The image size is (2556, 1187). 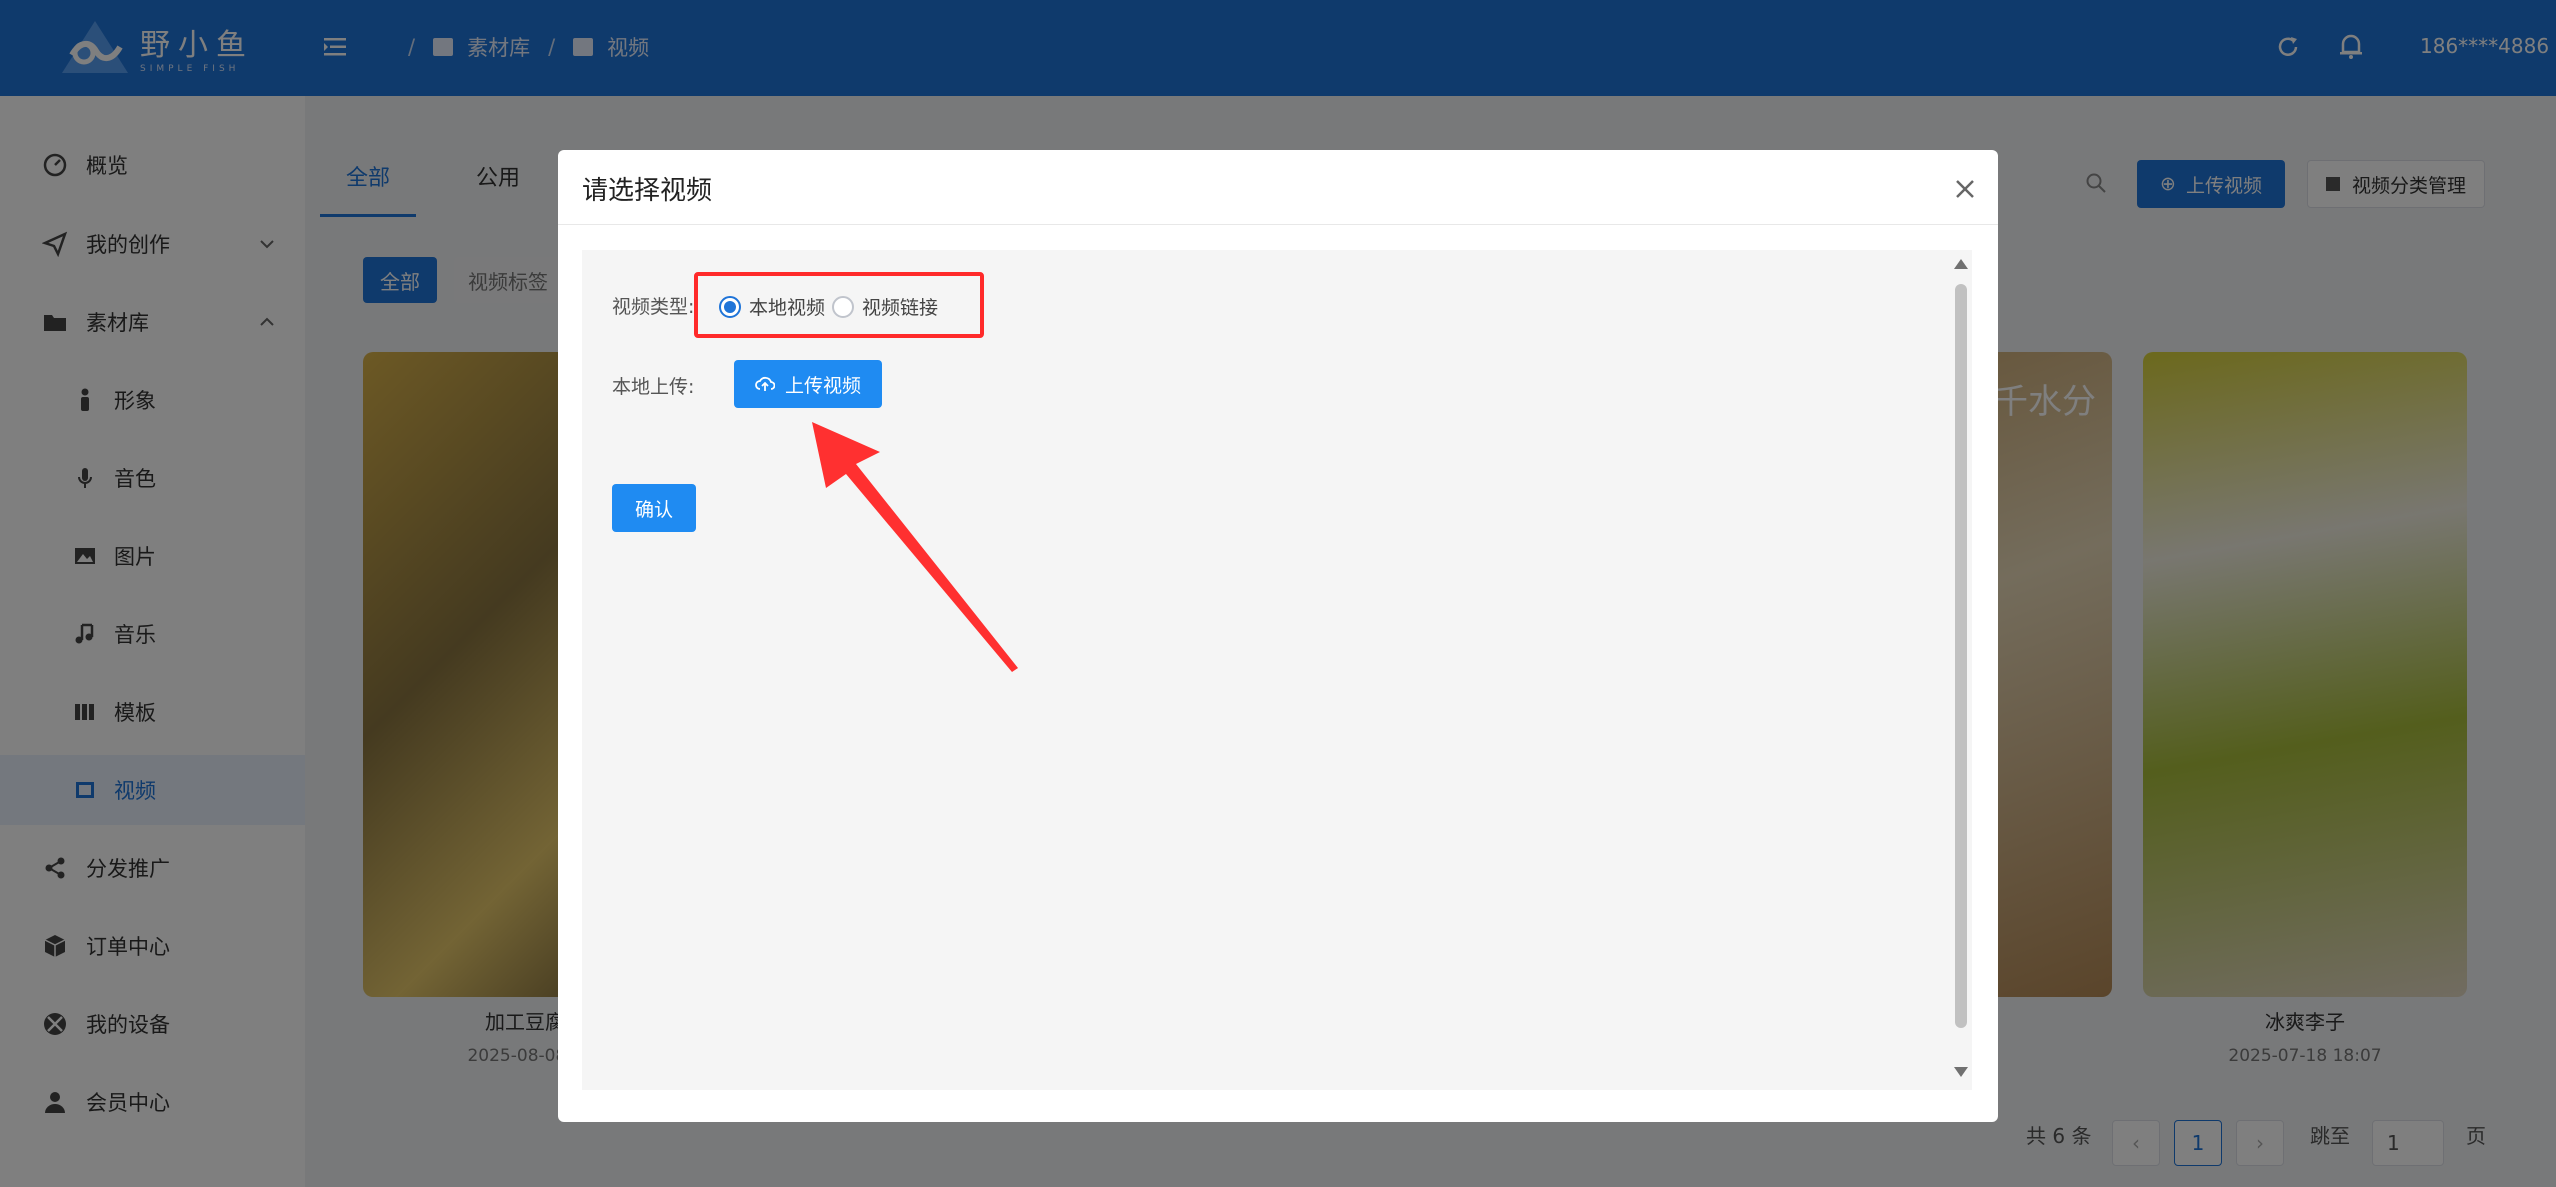 What do you see at coordinates (653, 387) in the screenshot?
I see `local-upload-label: 本地上传:` at bounding box center [653, 387].